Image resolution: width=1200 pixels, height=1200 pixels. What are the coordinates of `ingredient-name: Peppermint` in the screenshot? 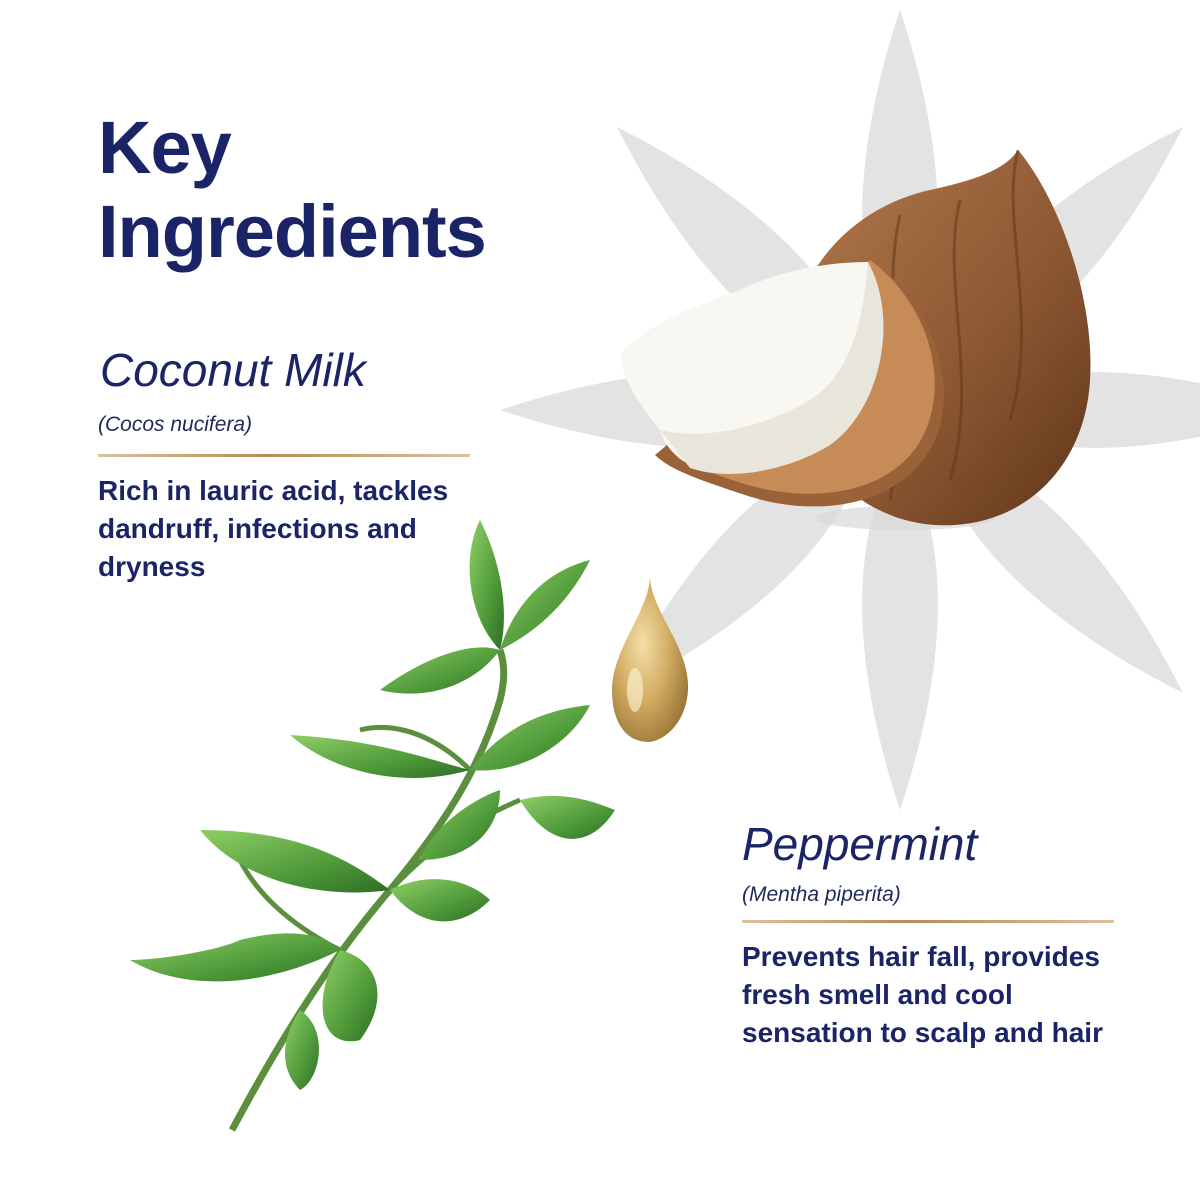 It's located at (860, 844).